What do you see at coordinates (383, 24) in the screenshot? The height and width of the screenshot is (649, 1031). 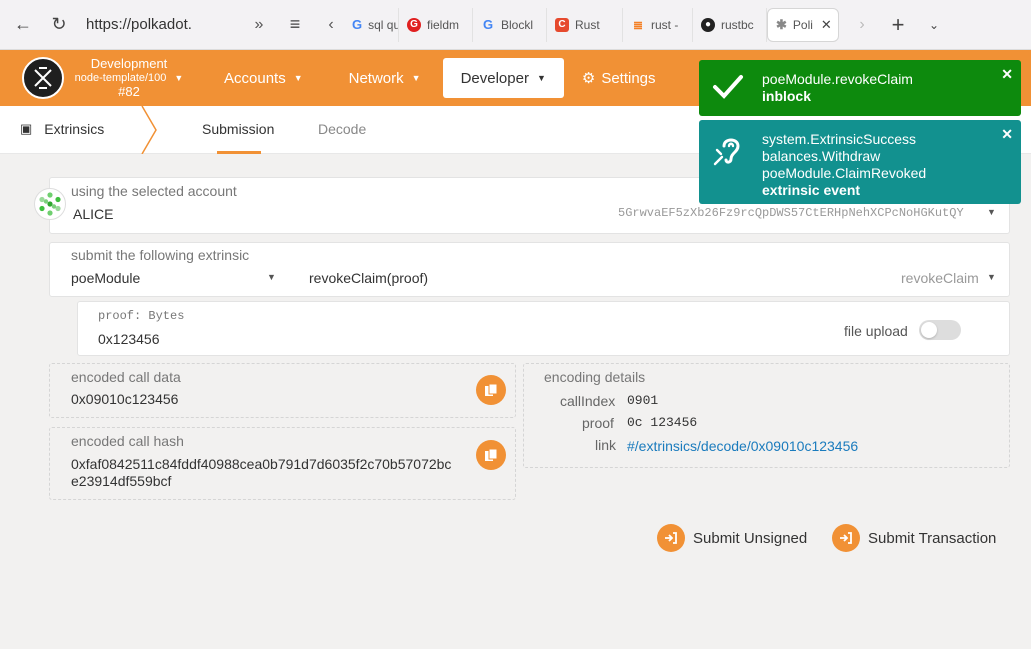 I see `tab-label: sql qu` at bounding box center [383, 24].